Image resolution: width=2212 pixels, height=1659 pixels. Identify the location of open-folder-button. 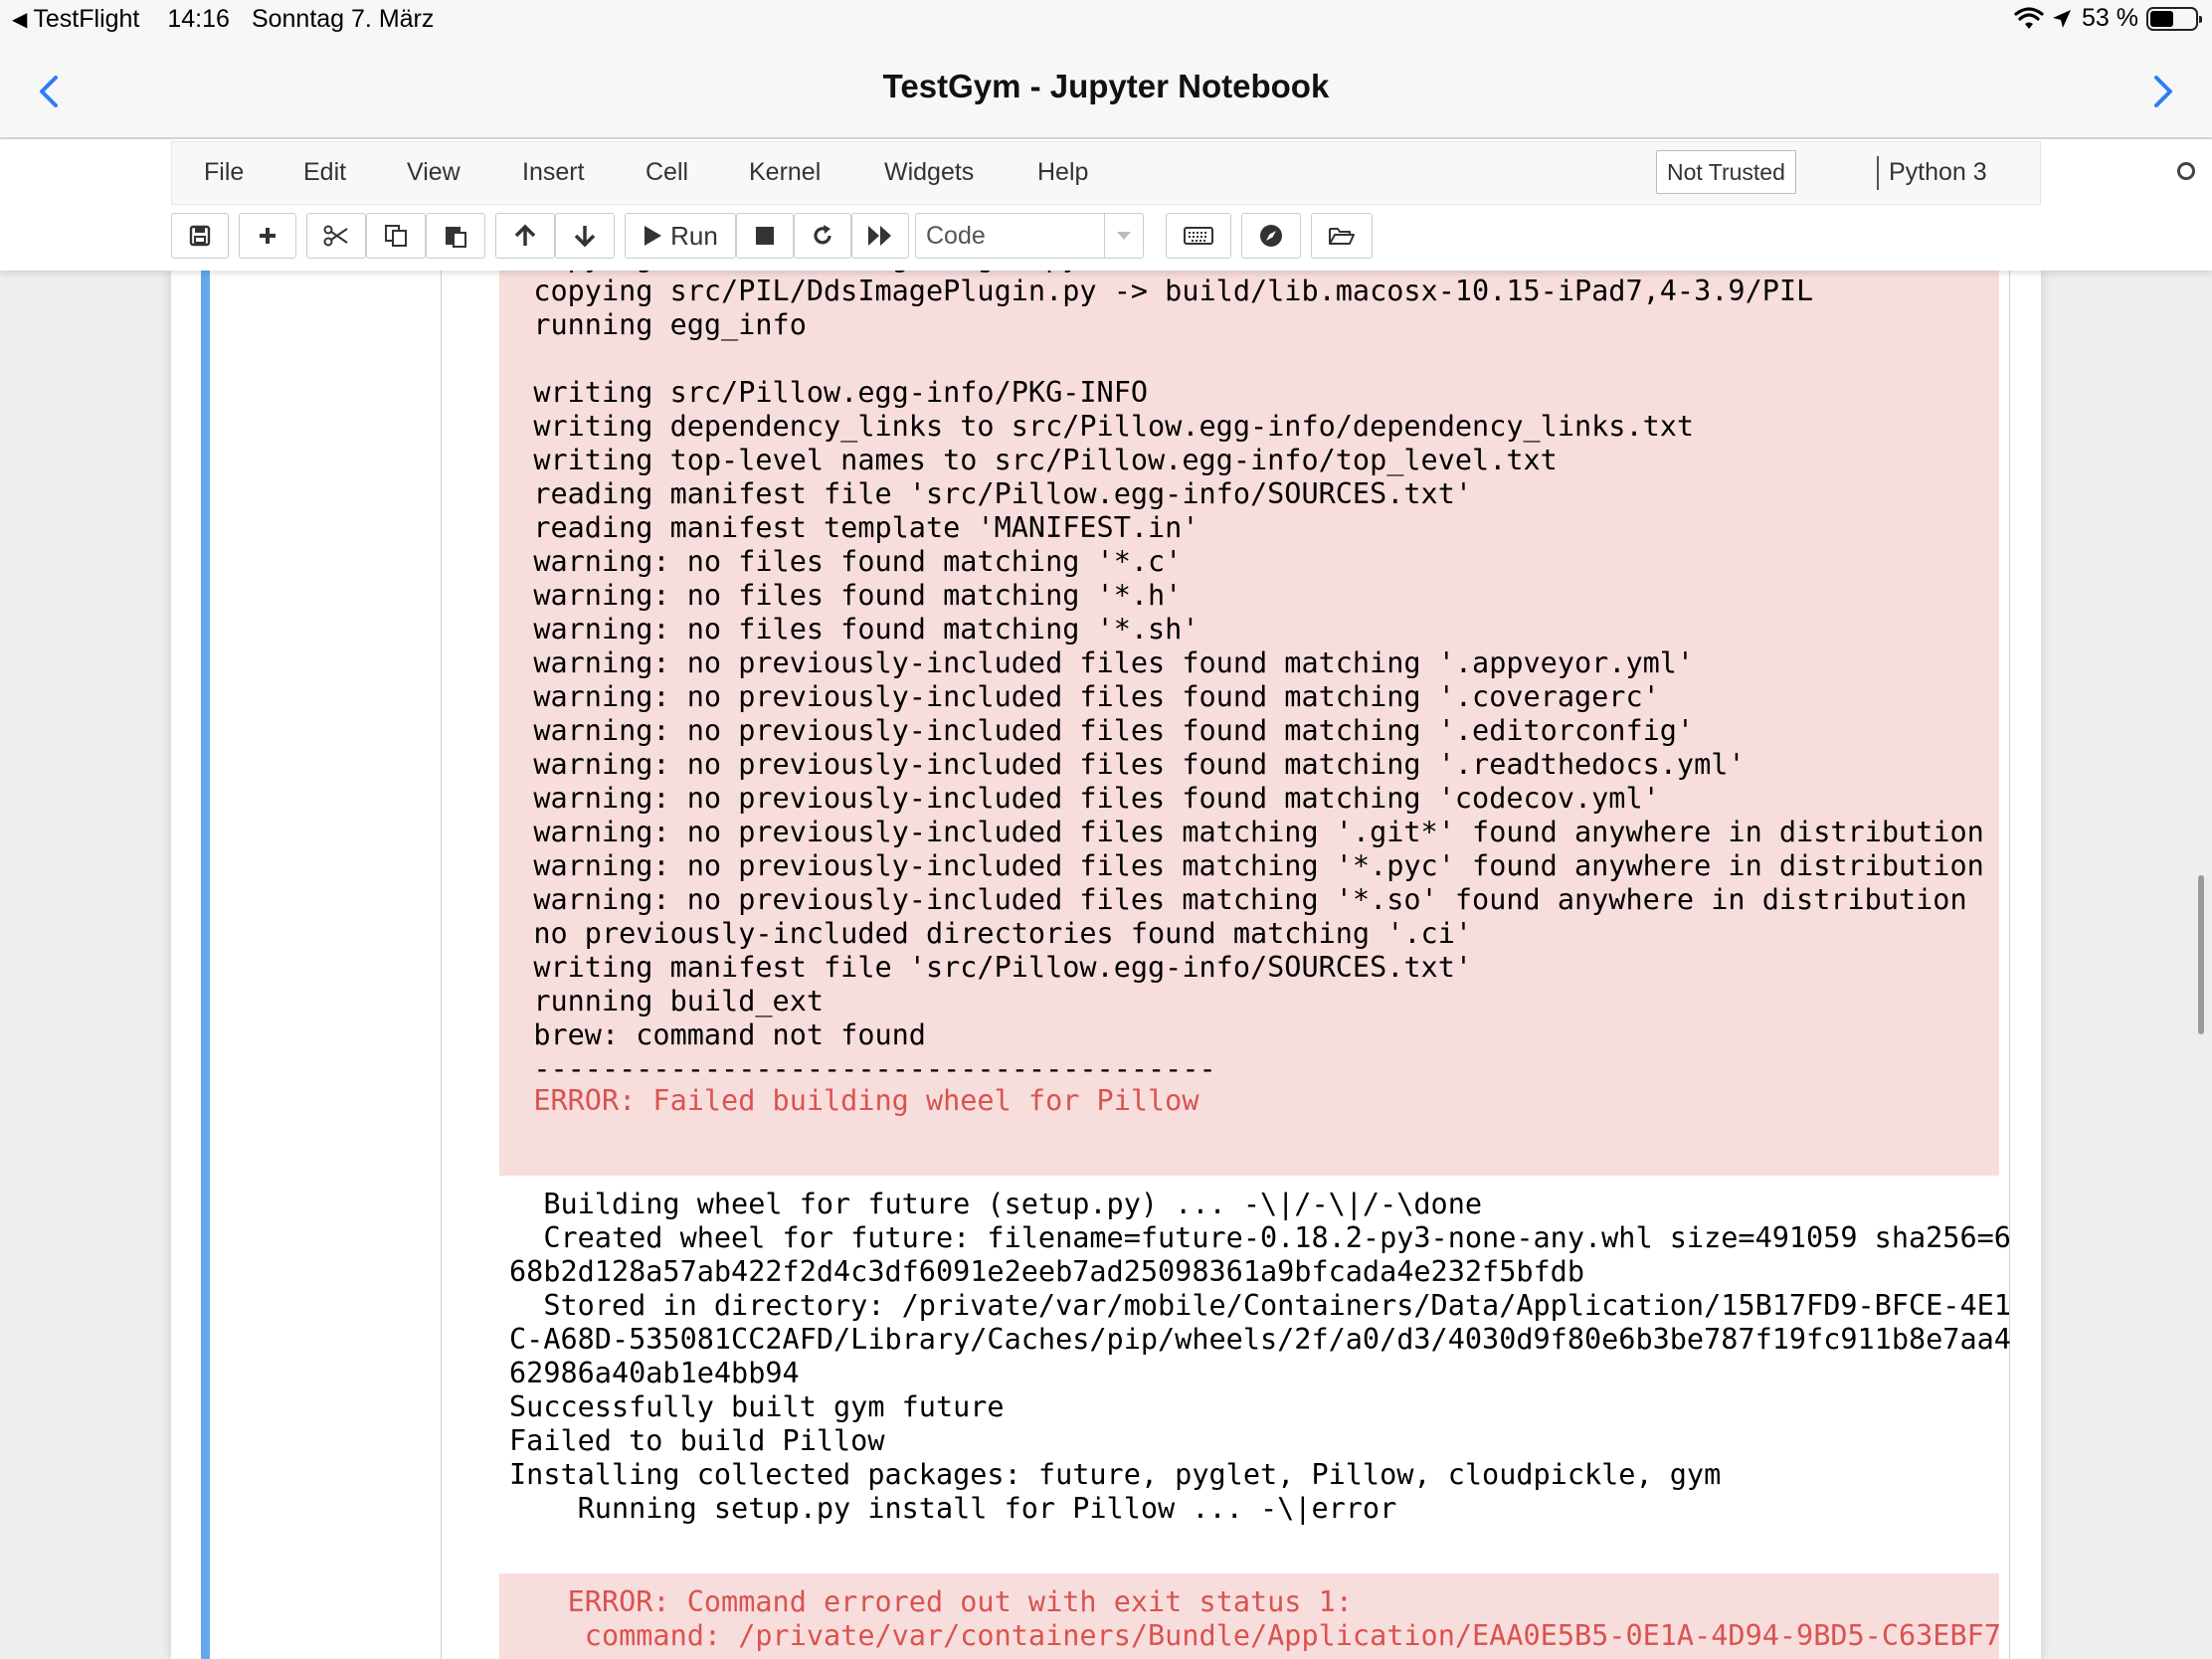
(1342, 236).